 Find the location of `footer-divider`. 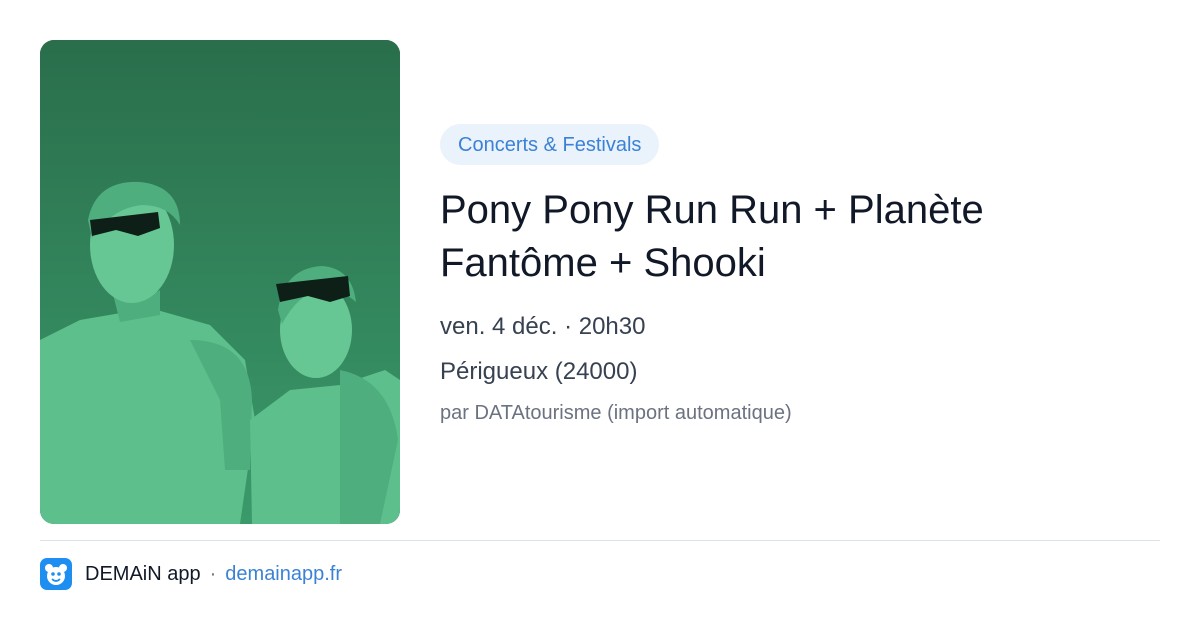

footer-divider is located at coordinates (600, 540).